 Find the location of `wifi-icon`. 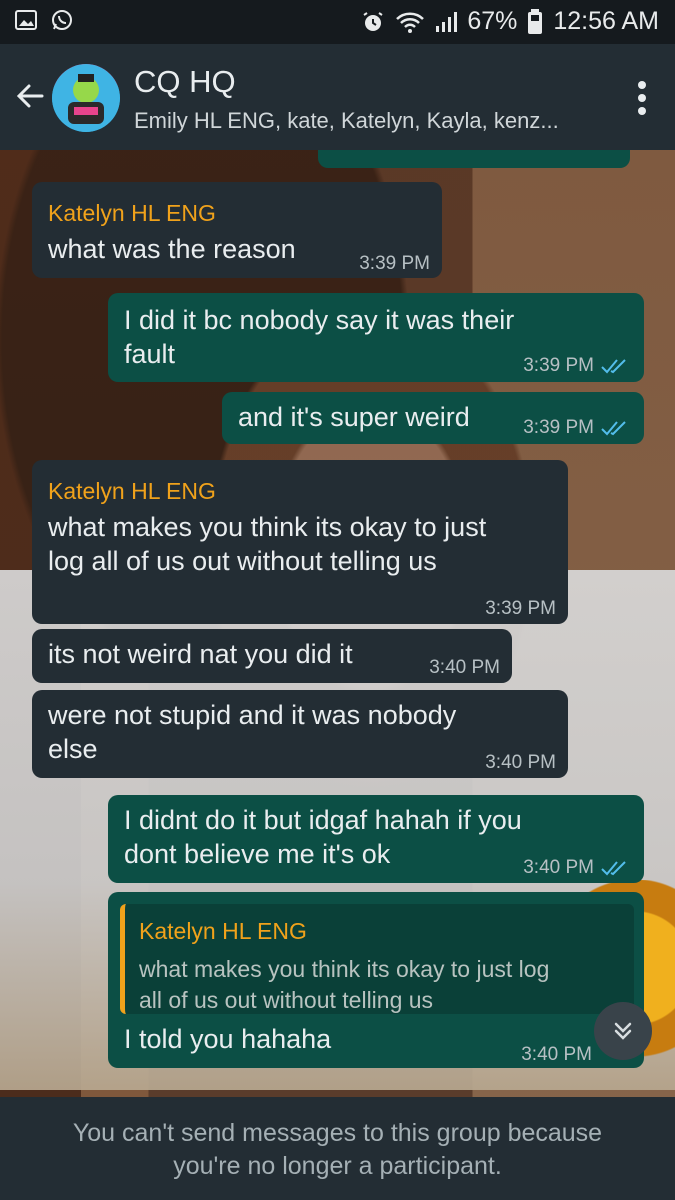

wifi-icon is located at coordinates (410, 22).